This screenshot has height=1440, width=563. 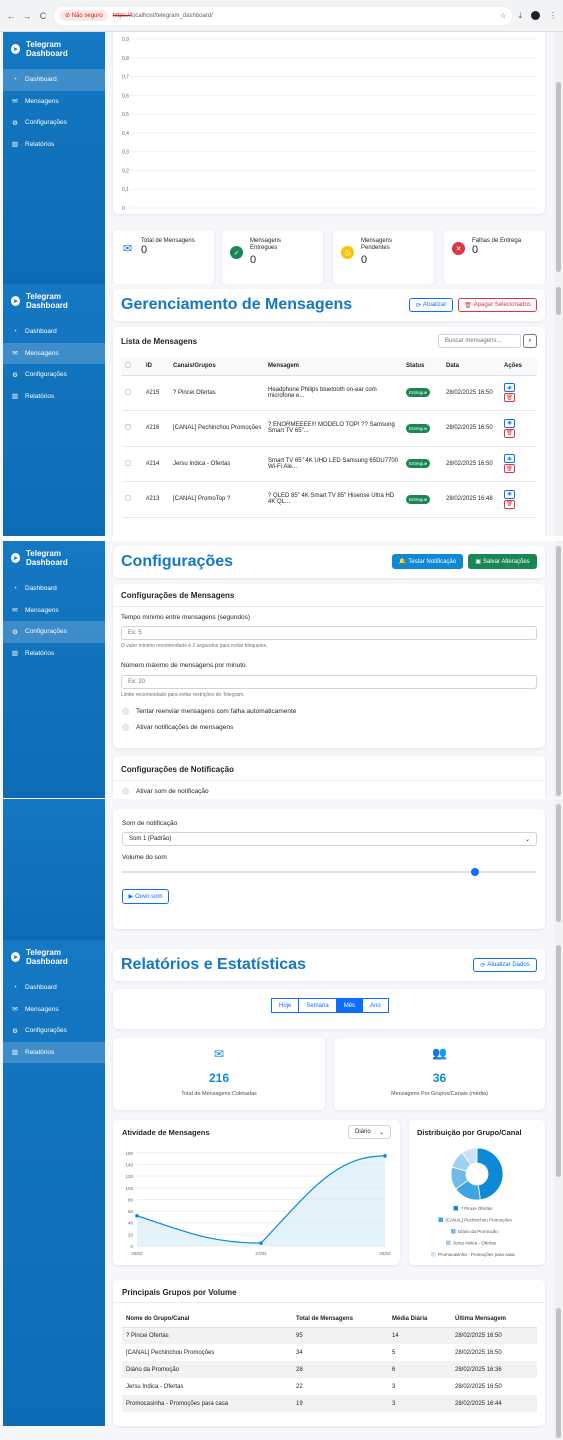 I want to click on volume-slider-thumb, so click(x=474, y=872).